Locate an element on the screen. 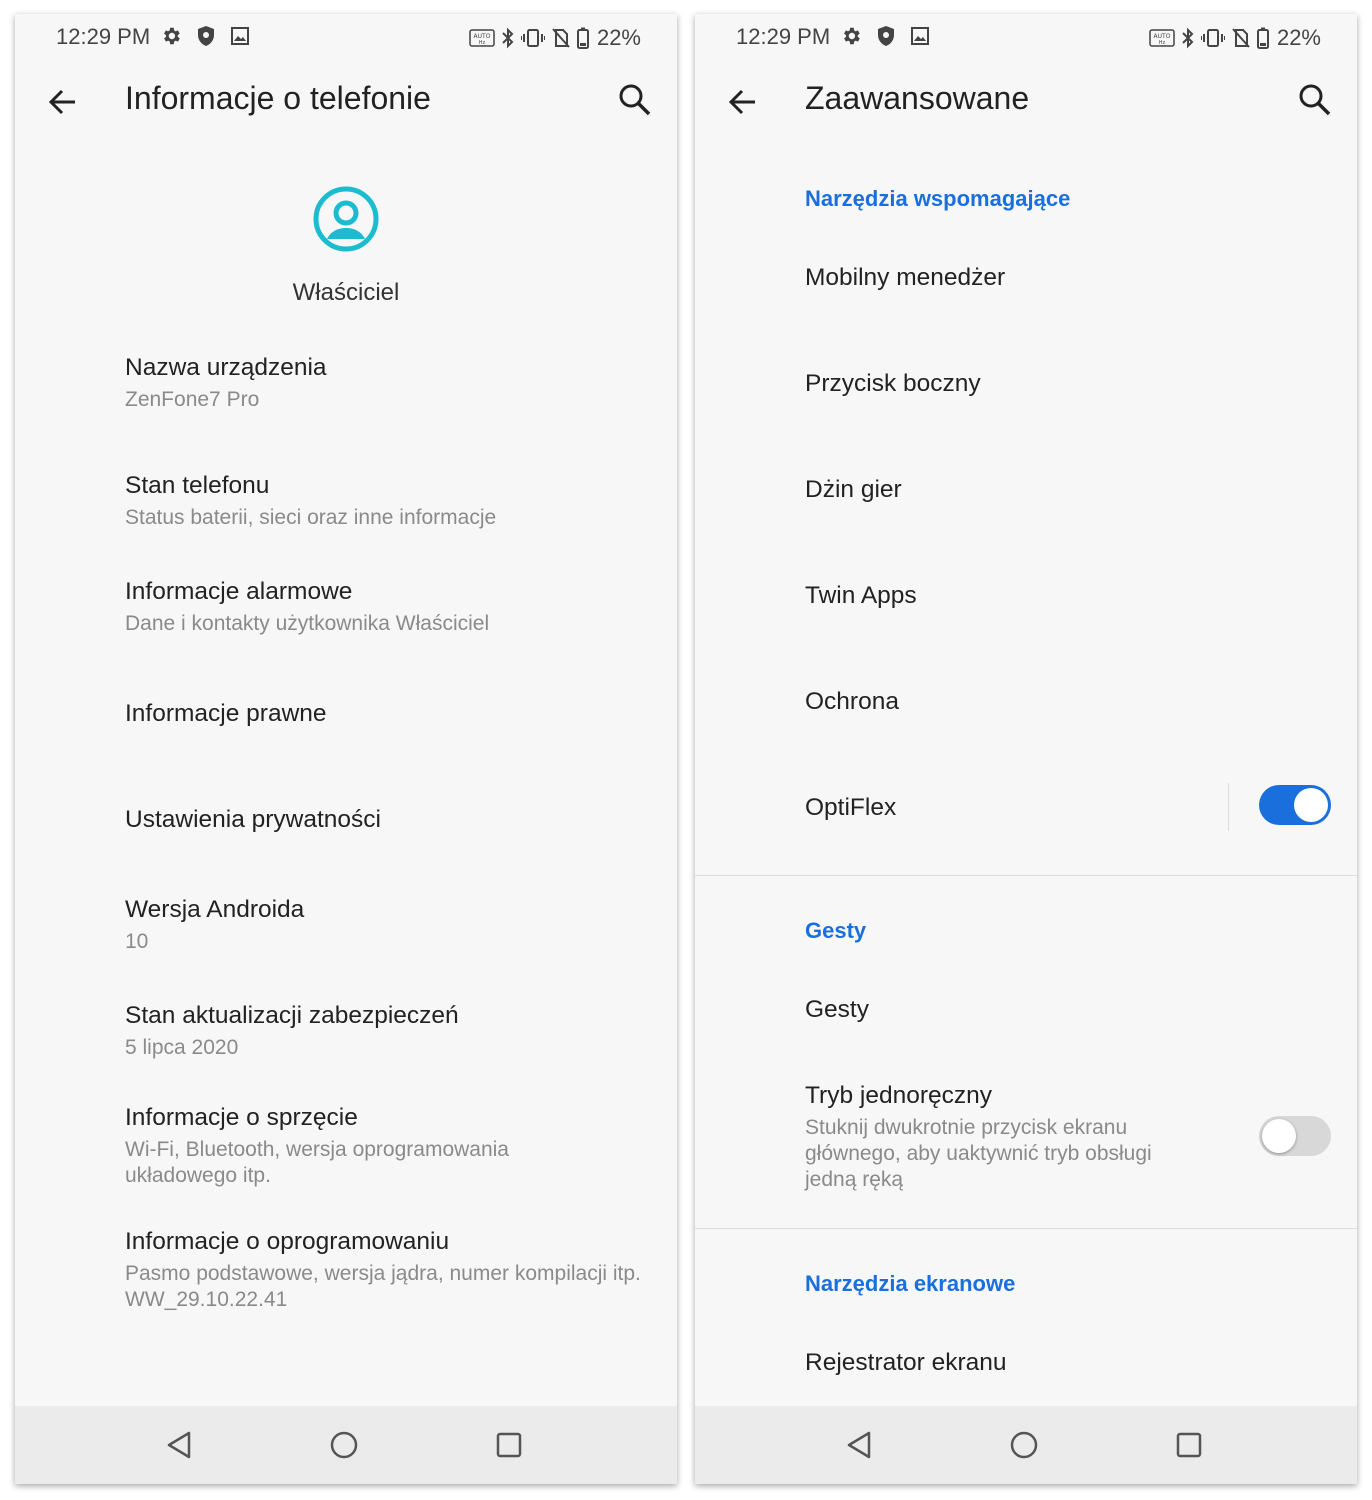 The height and width of the screenshot is (1500, 1372). one-hand-mode-toggle is located at coordinates (1295, 1136).